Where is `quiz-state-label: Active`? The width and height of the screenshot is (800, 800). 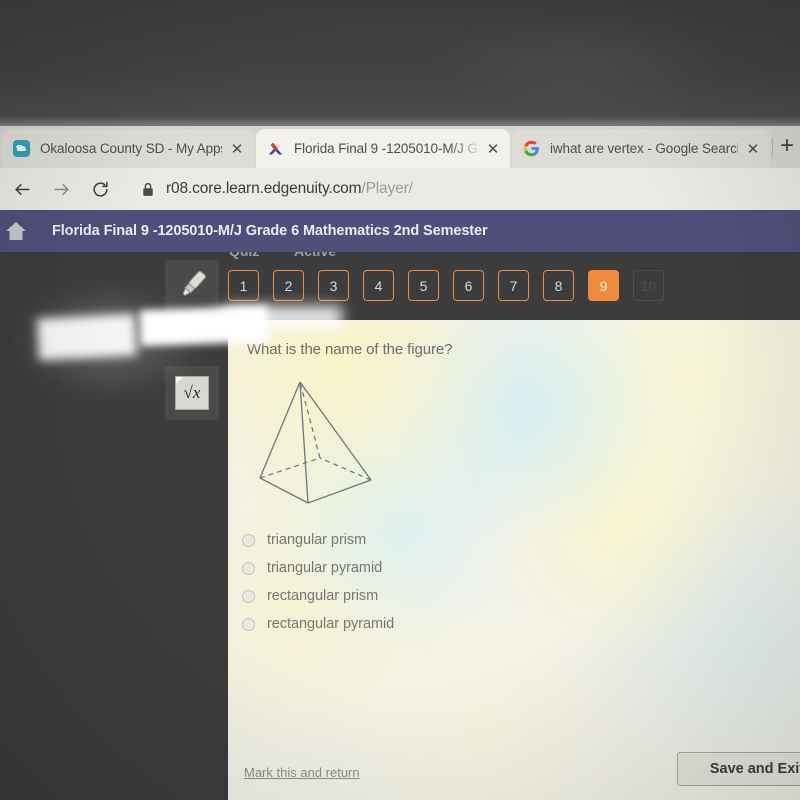 quiz-state-label: Active is located at coordinates (315, 255).